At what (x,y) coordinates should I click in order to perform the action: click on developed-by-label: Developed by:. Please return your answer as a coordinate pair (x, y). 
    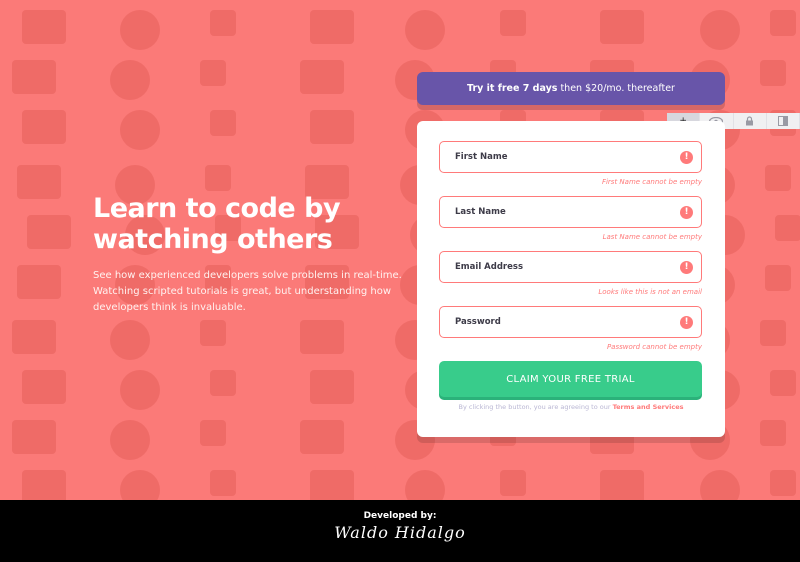
    Looking at the image, I should click on (400, 516).